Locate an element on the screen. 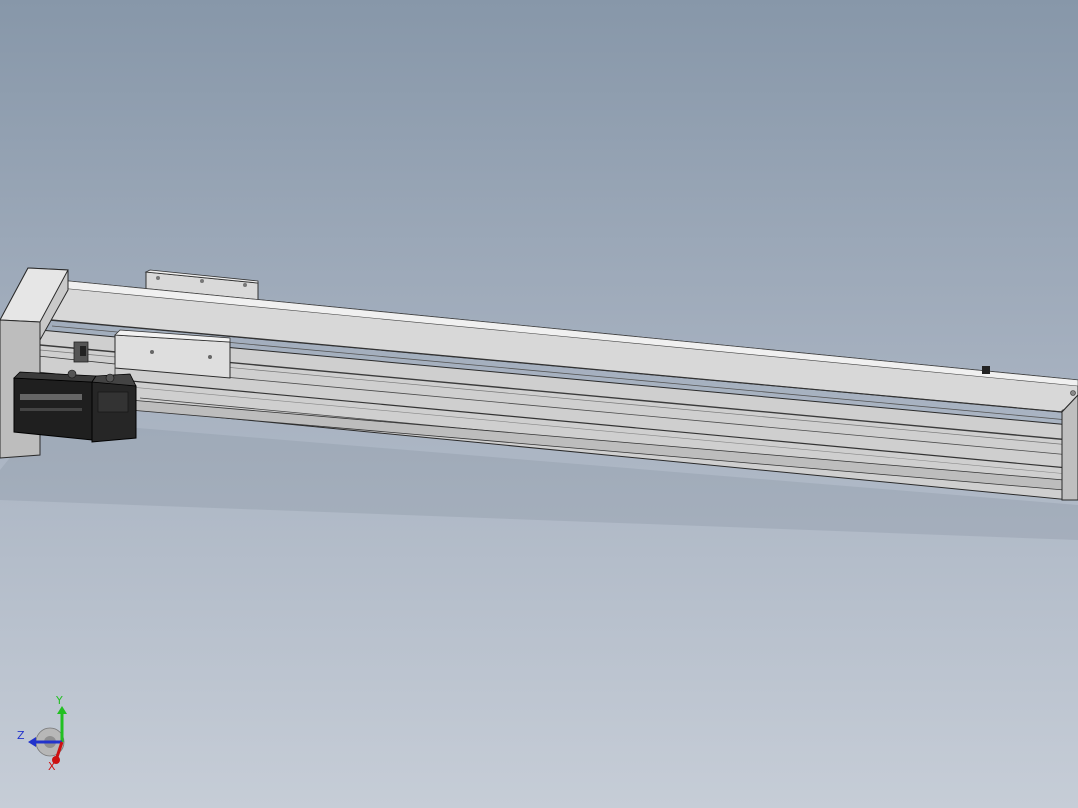 Image resolution: width=1078 pixels, height=808 pixels. rail-screw-hole is located at coordinates (1073, 393).